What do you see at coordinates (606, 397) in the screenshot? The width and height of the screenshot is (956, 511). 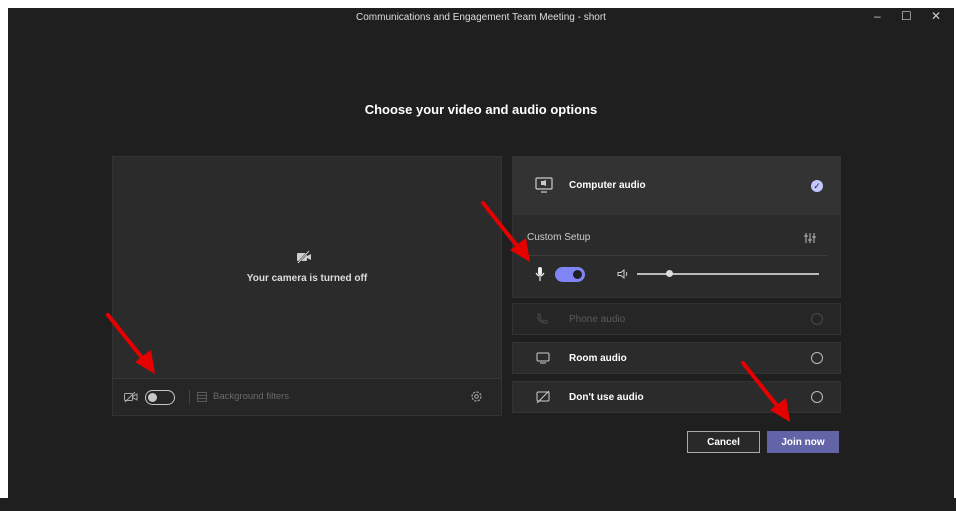 I see `no-audio-label: Don't use audio` at bounding box center [606, 397].